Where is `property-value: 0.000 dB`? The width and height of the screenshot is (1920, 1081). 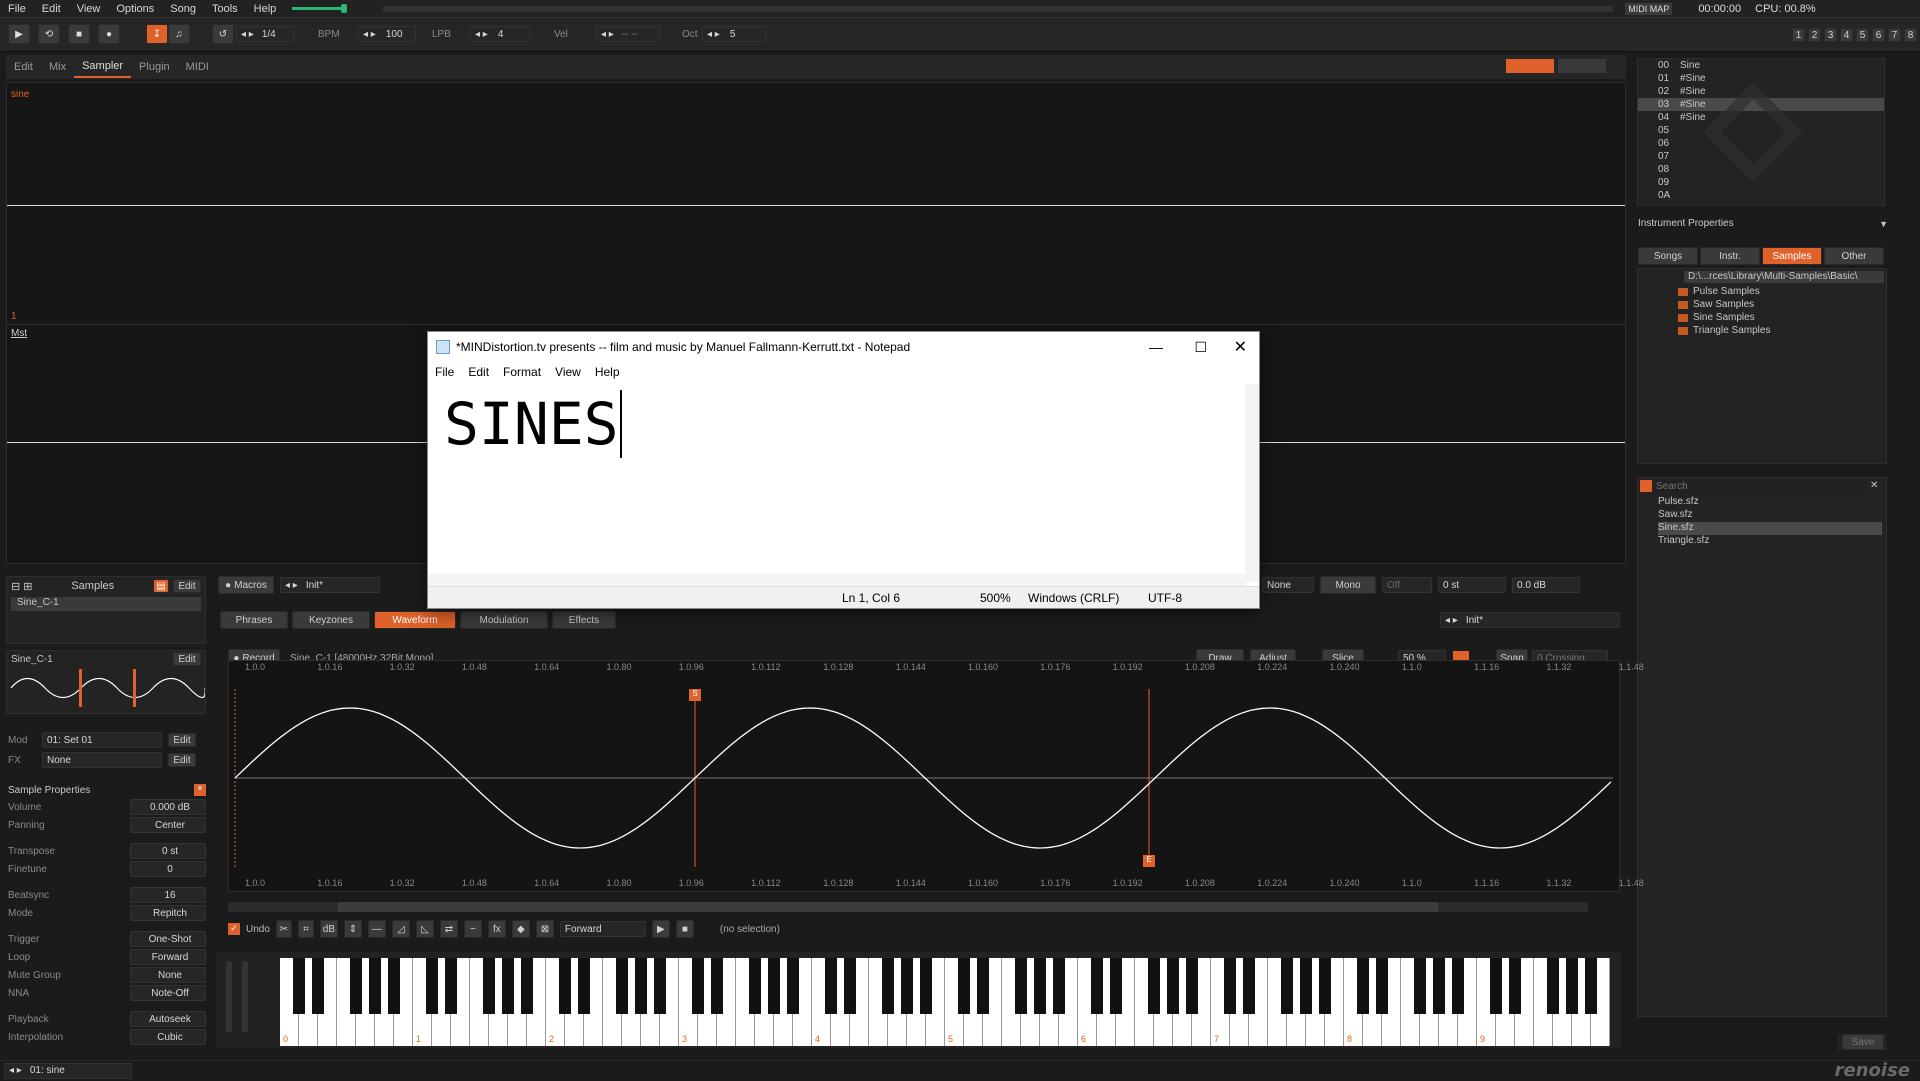
property-value: 0.000 dB is located at coordinates (168, 807).